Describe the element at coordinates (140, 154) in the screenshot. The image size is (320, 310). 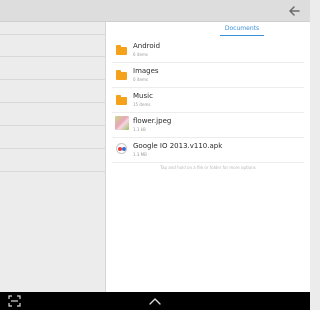
I see `file-meta: 1.3 MB` at that location.